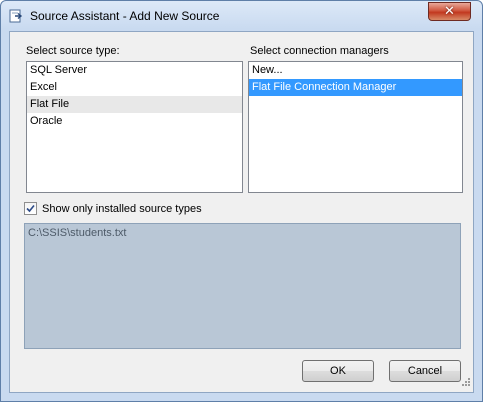 The height and width of the screenshot is (402, 483). Describe the element at coordinates (466, 383) in the screenshot. I see `resize-grip-icon` at that location.